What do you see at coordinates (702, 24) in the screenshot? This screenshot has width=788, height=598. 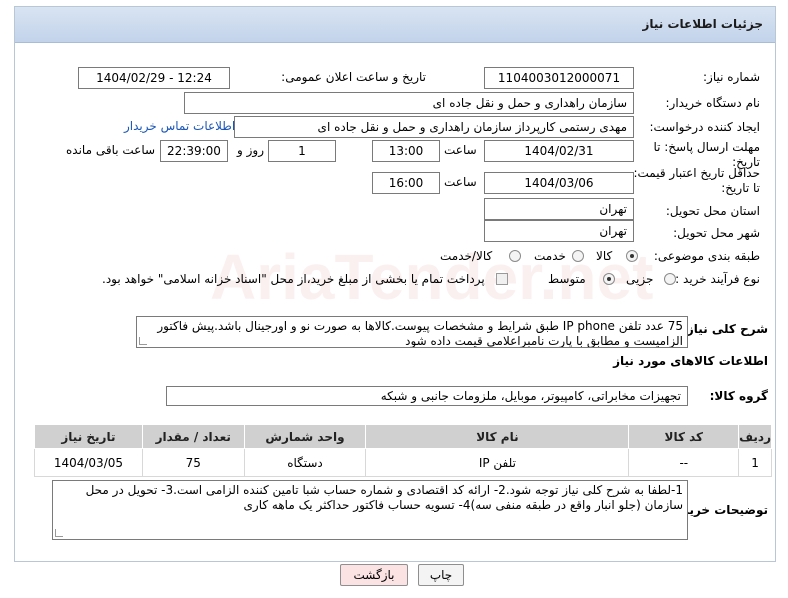 I see `page-title: جزئیات اطلاعات نیاز` at bounding box center [702, 24].